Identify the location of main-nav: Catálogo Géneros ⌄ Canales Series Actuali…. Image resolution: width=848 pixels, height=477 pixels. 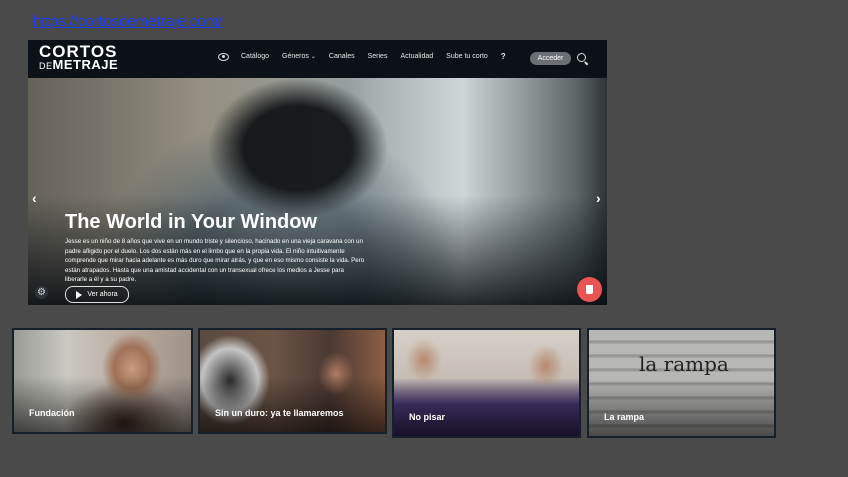
(368, 56).